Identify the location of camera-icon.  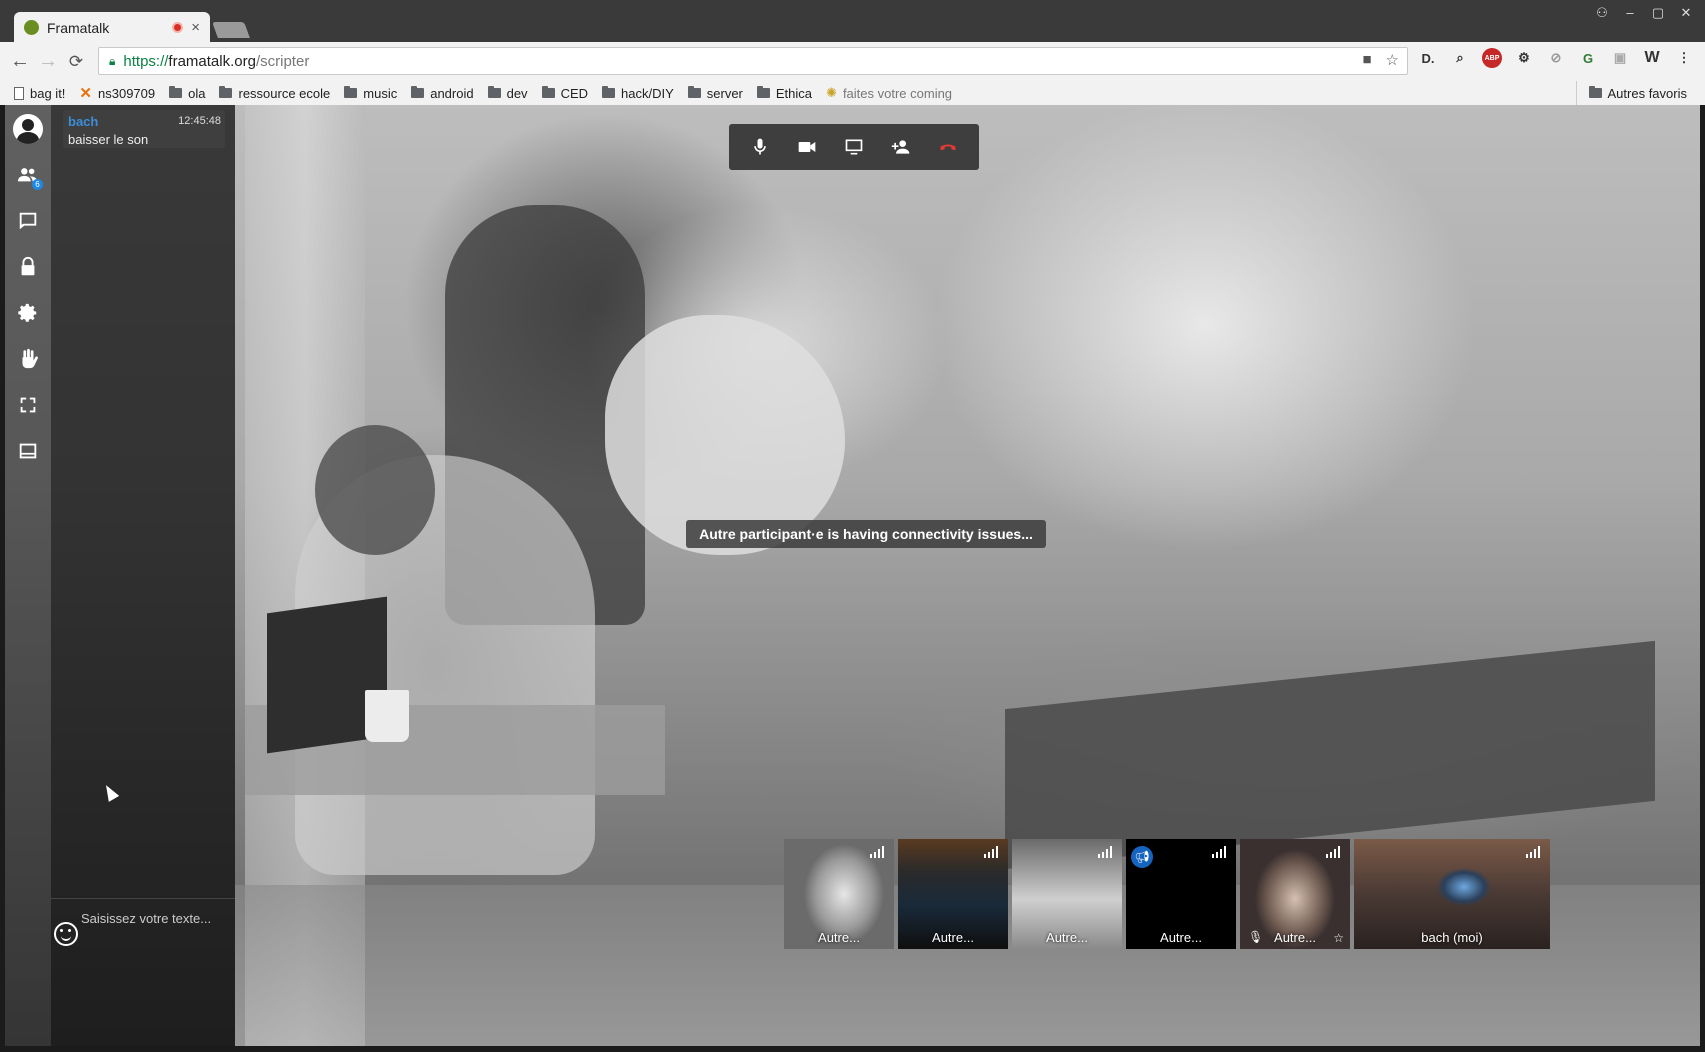
(807, 147).